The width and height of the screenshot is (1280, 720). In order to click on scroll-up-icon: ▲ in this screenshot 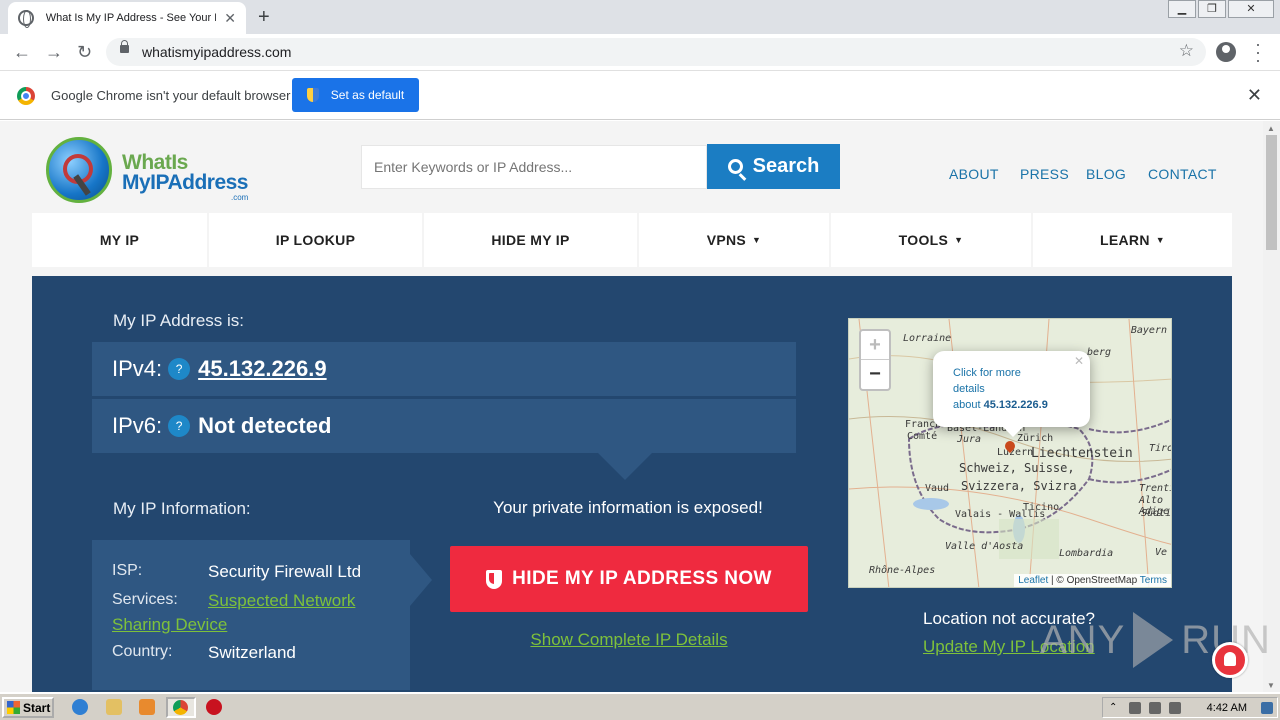, I will do `click(1271, 128)`.